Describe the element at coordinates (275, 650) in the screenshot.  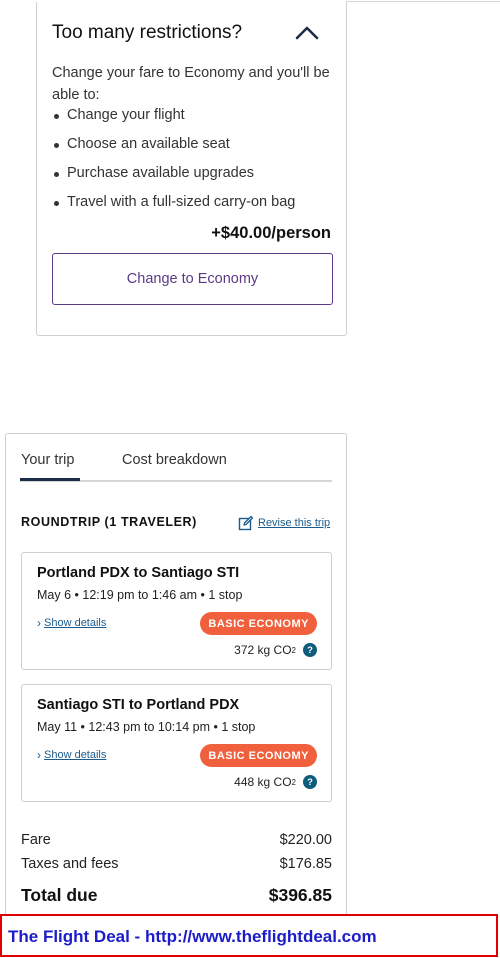
I see `co2-emissions: 372 kg CO 2 ?` at that location.